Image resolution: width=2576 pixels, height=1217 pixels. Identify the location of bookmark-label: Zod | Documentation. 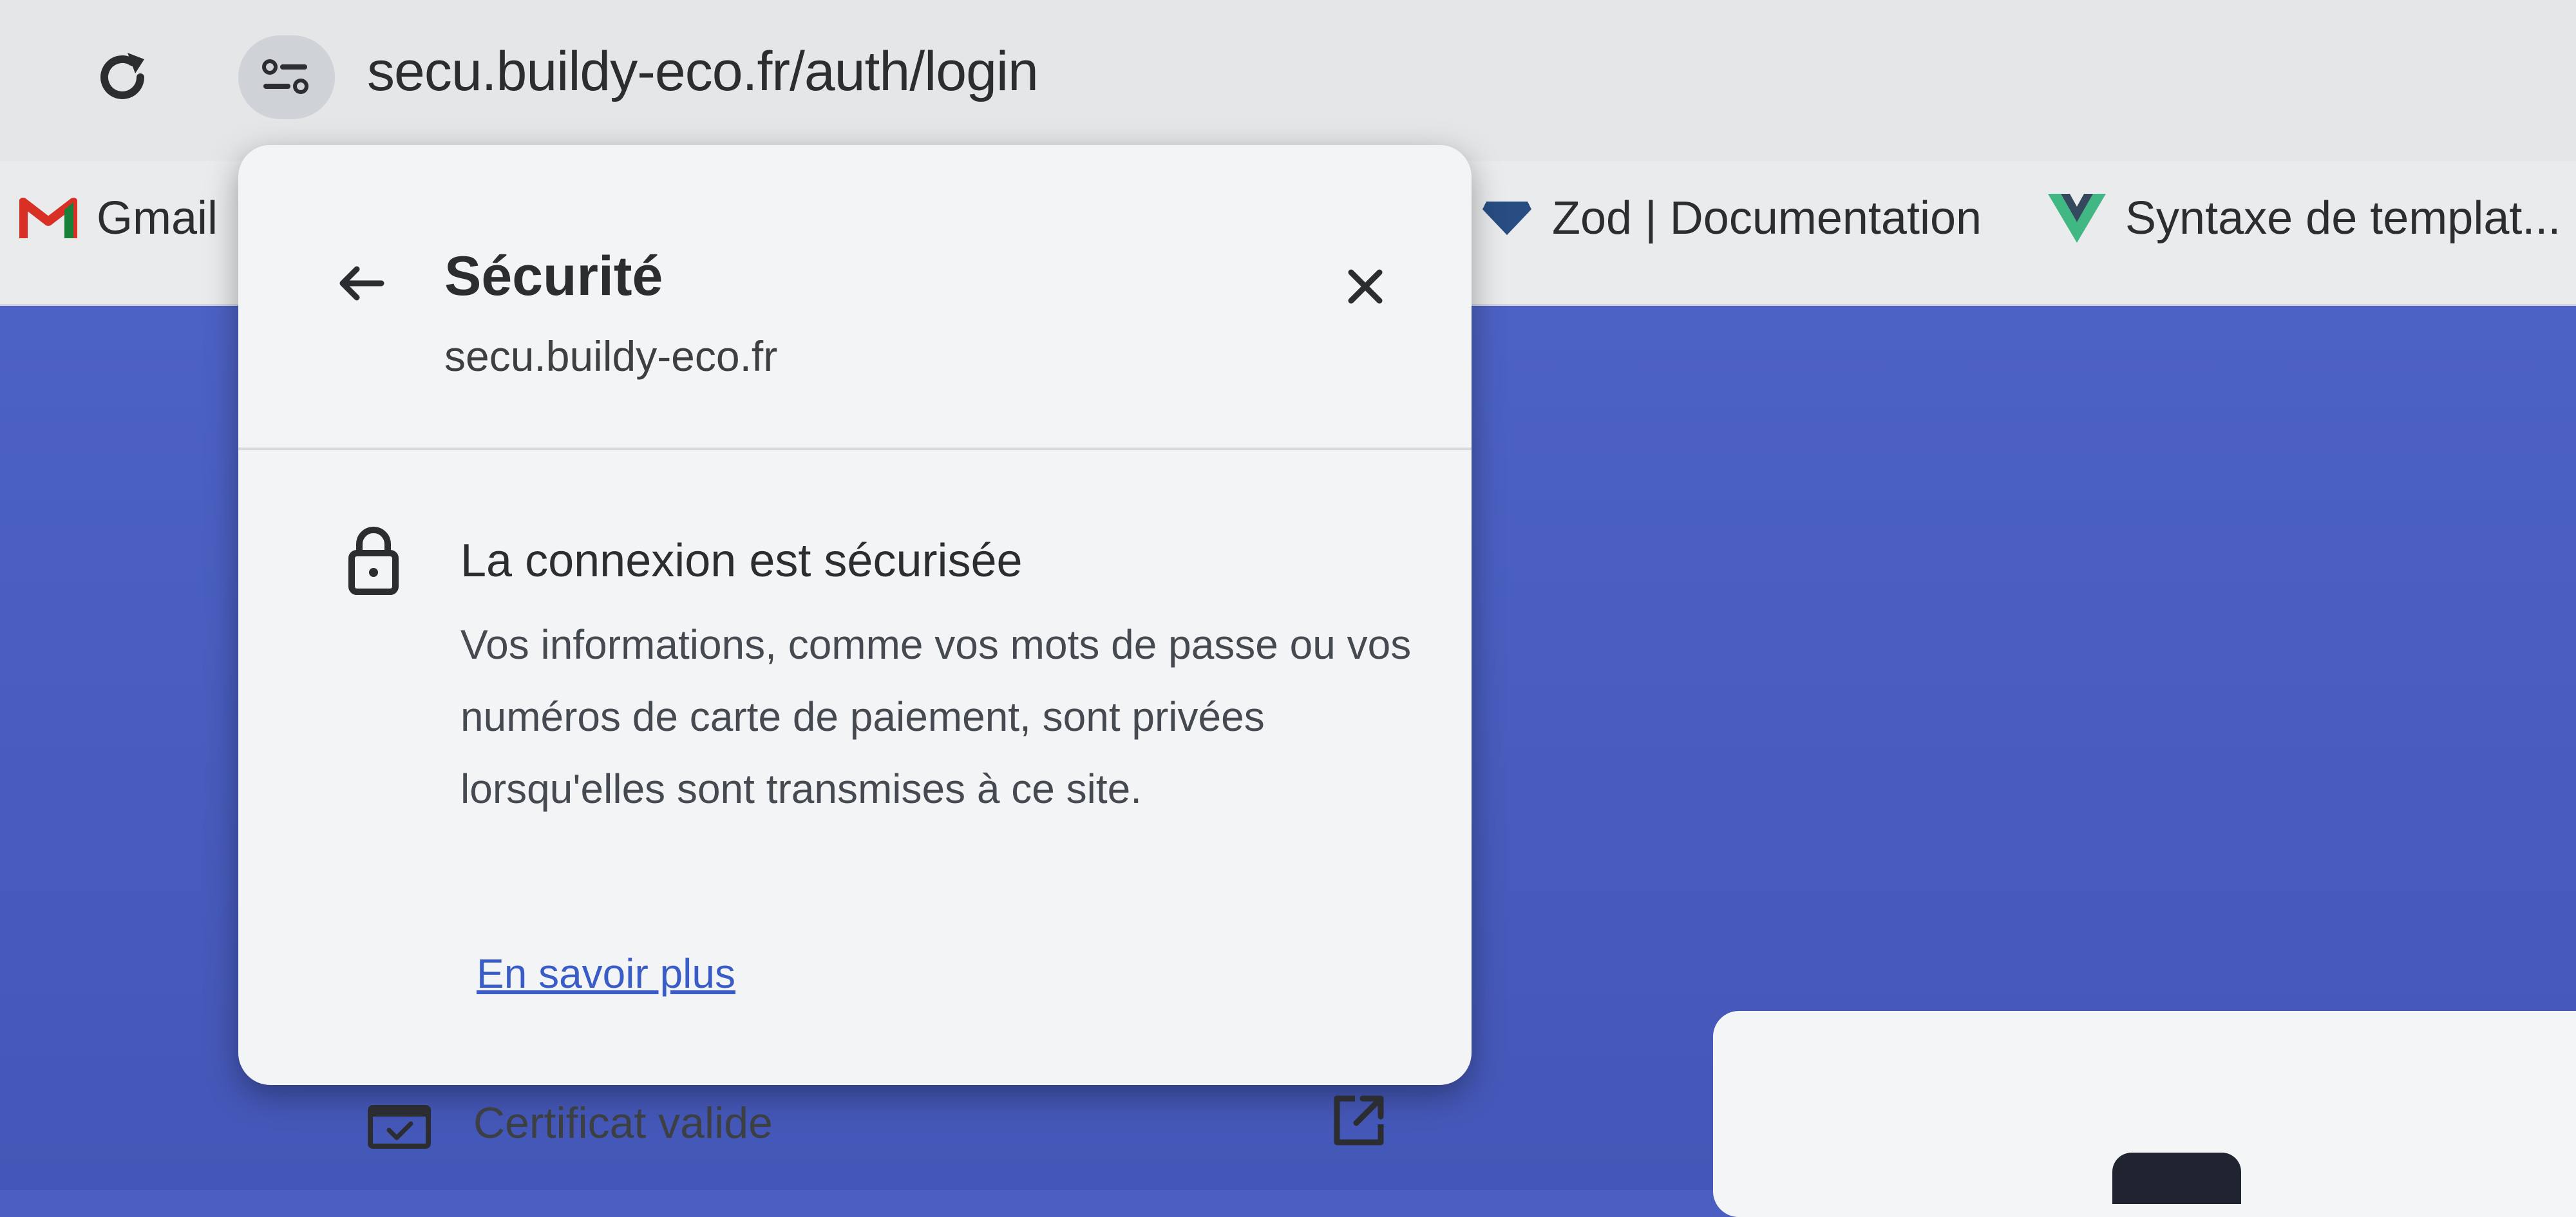
(1767, 218).